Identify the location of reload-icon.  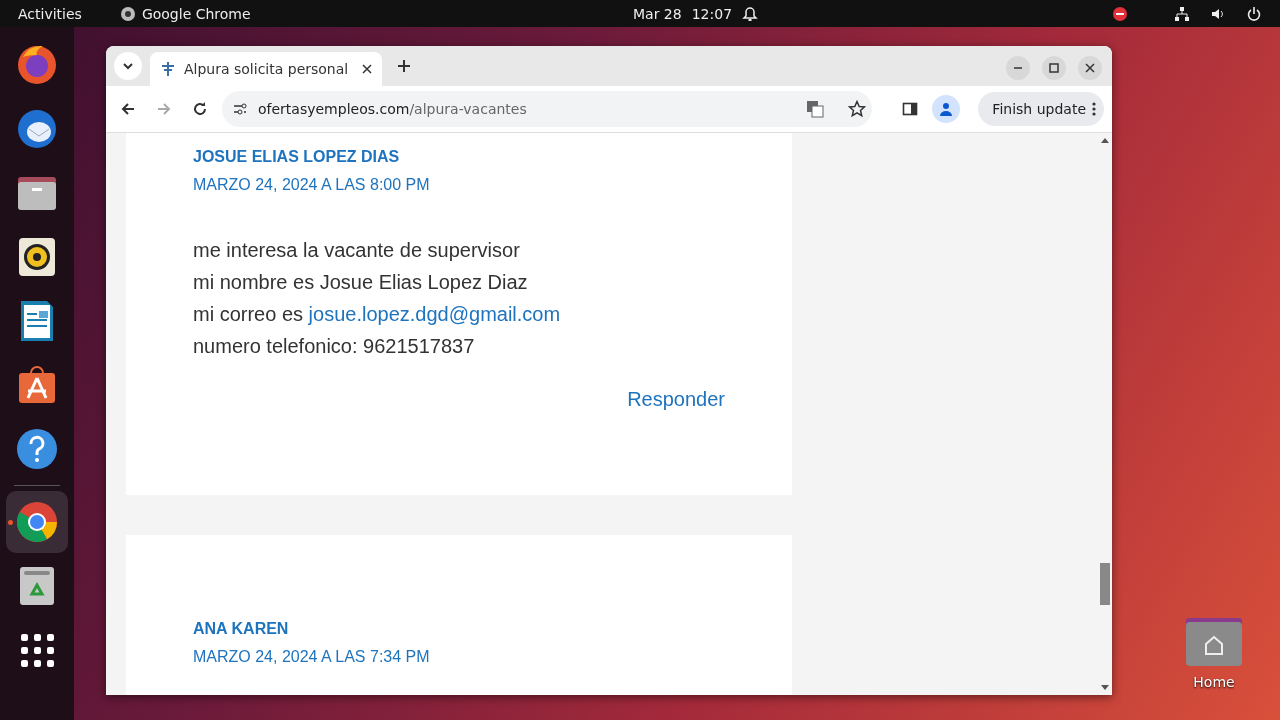
(200, 109).